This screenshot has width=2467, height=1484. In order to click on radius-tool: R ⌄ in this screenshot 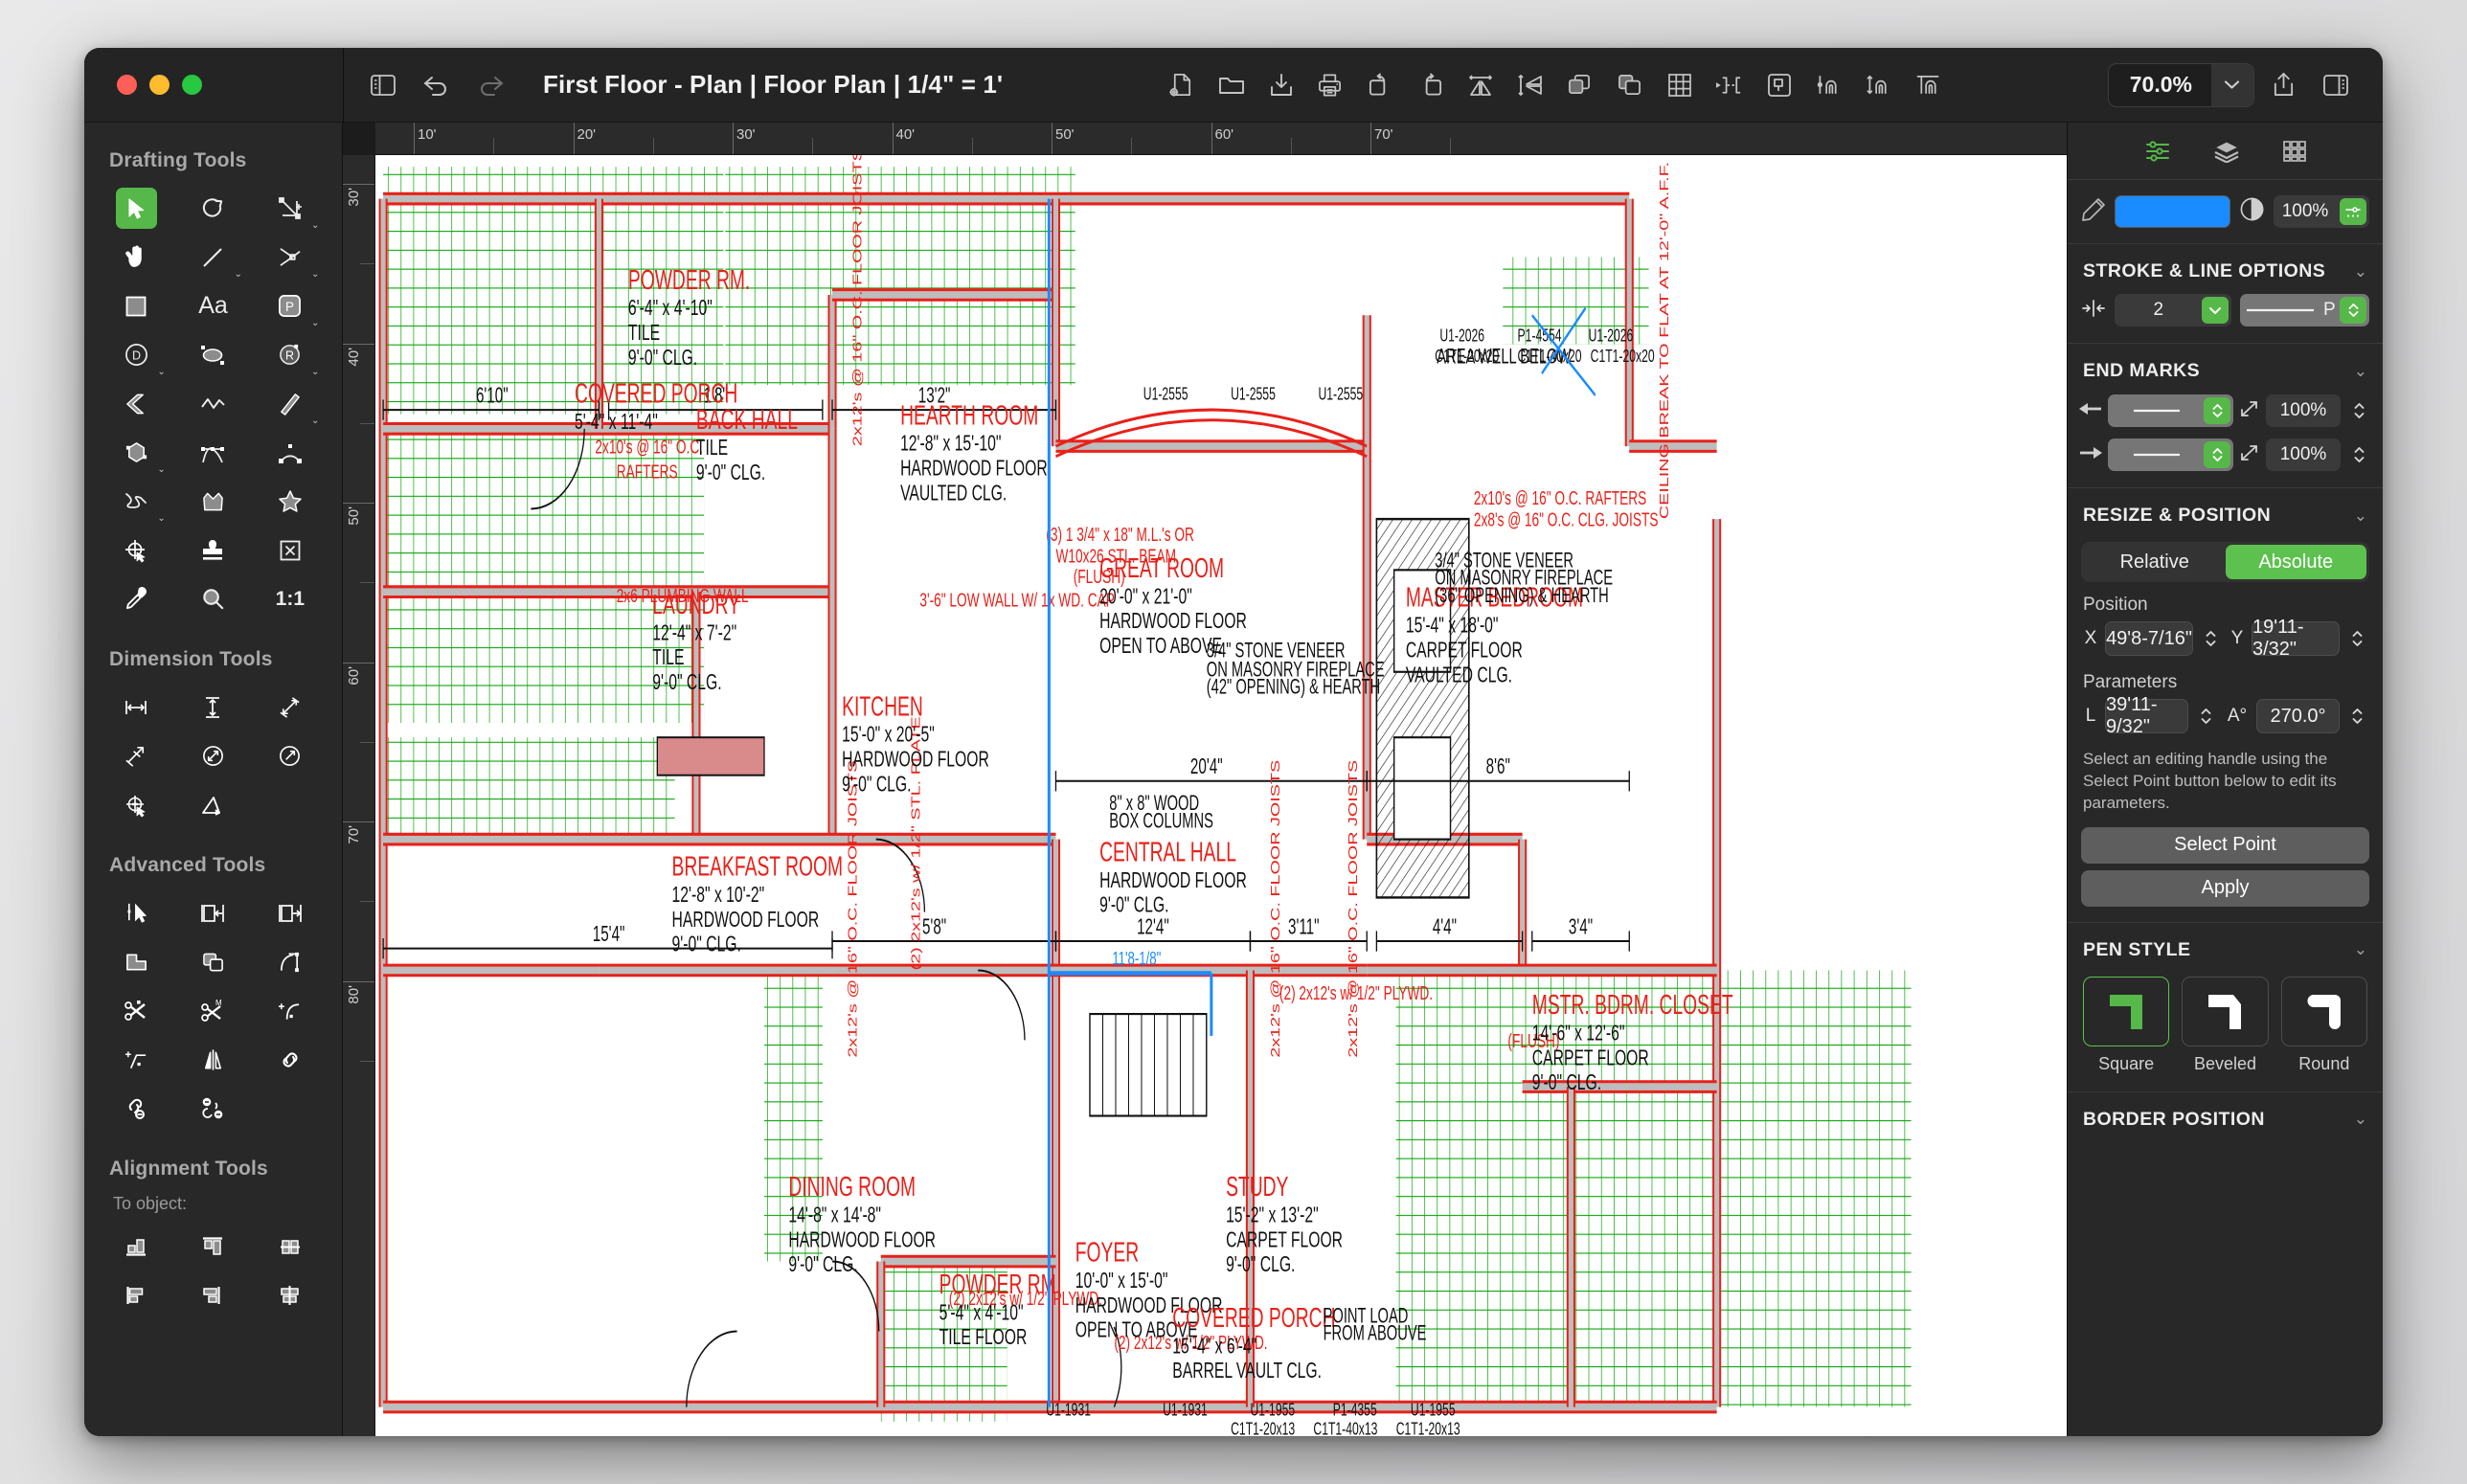, I will do `click(290, 354)`.